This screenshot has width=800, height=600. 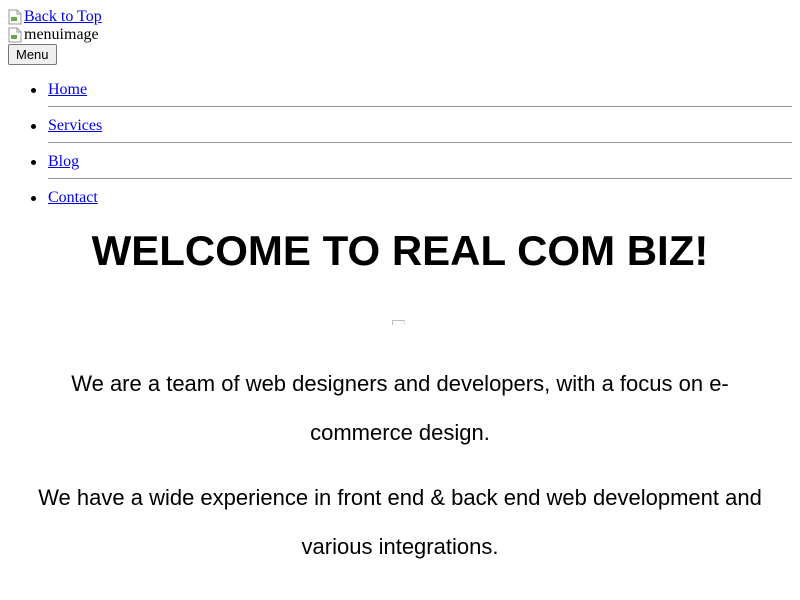 What do you see at coordinates (398, 322) in the screenshot?
I see `hero-image` at bounding box center [398, 322].